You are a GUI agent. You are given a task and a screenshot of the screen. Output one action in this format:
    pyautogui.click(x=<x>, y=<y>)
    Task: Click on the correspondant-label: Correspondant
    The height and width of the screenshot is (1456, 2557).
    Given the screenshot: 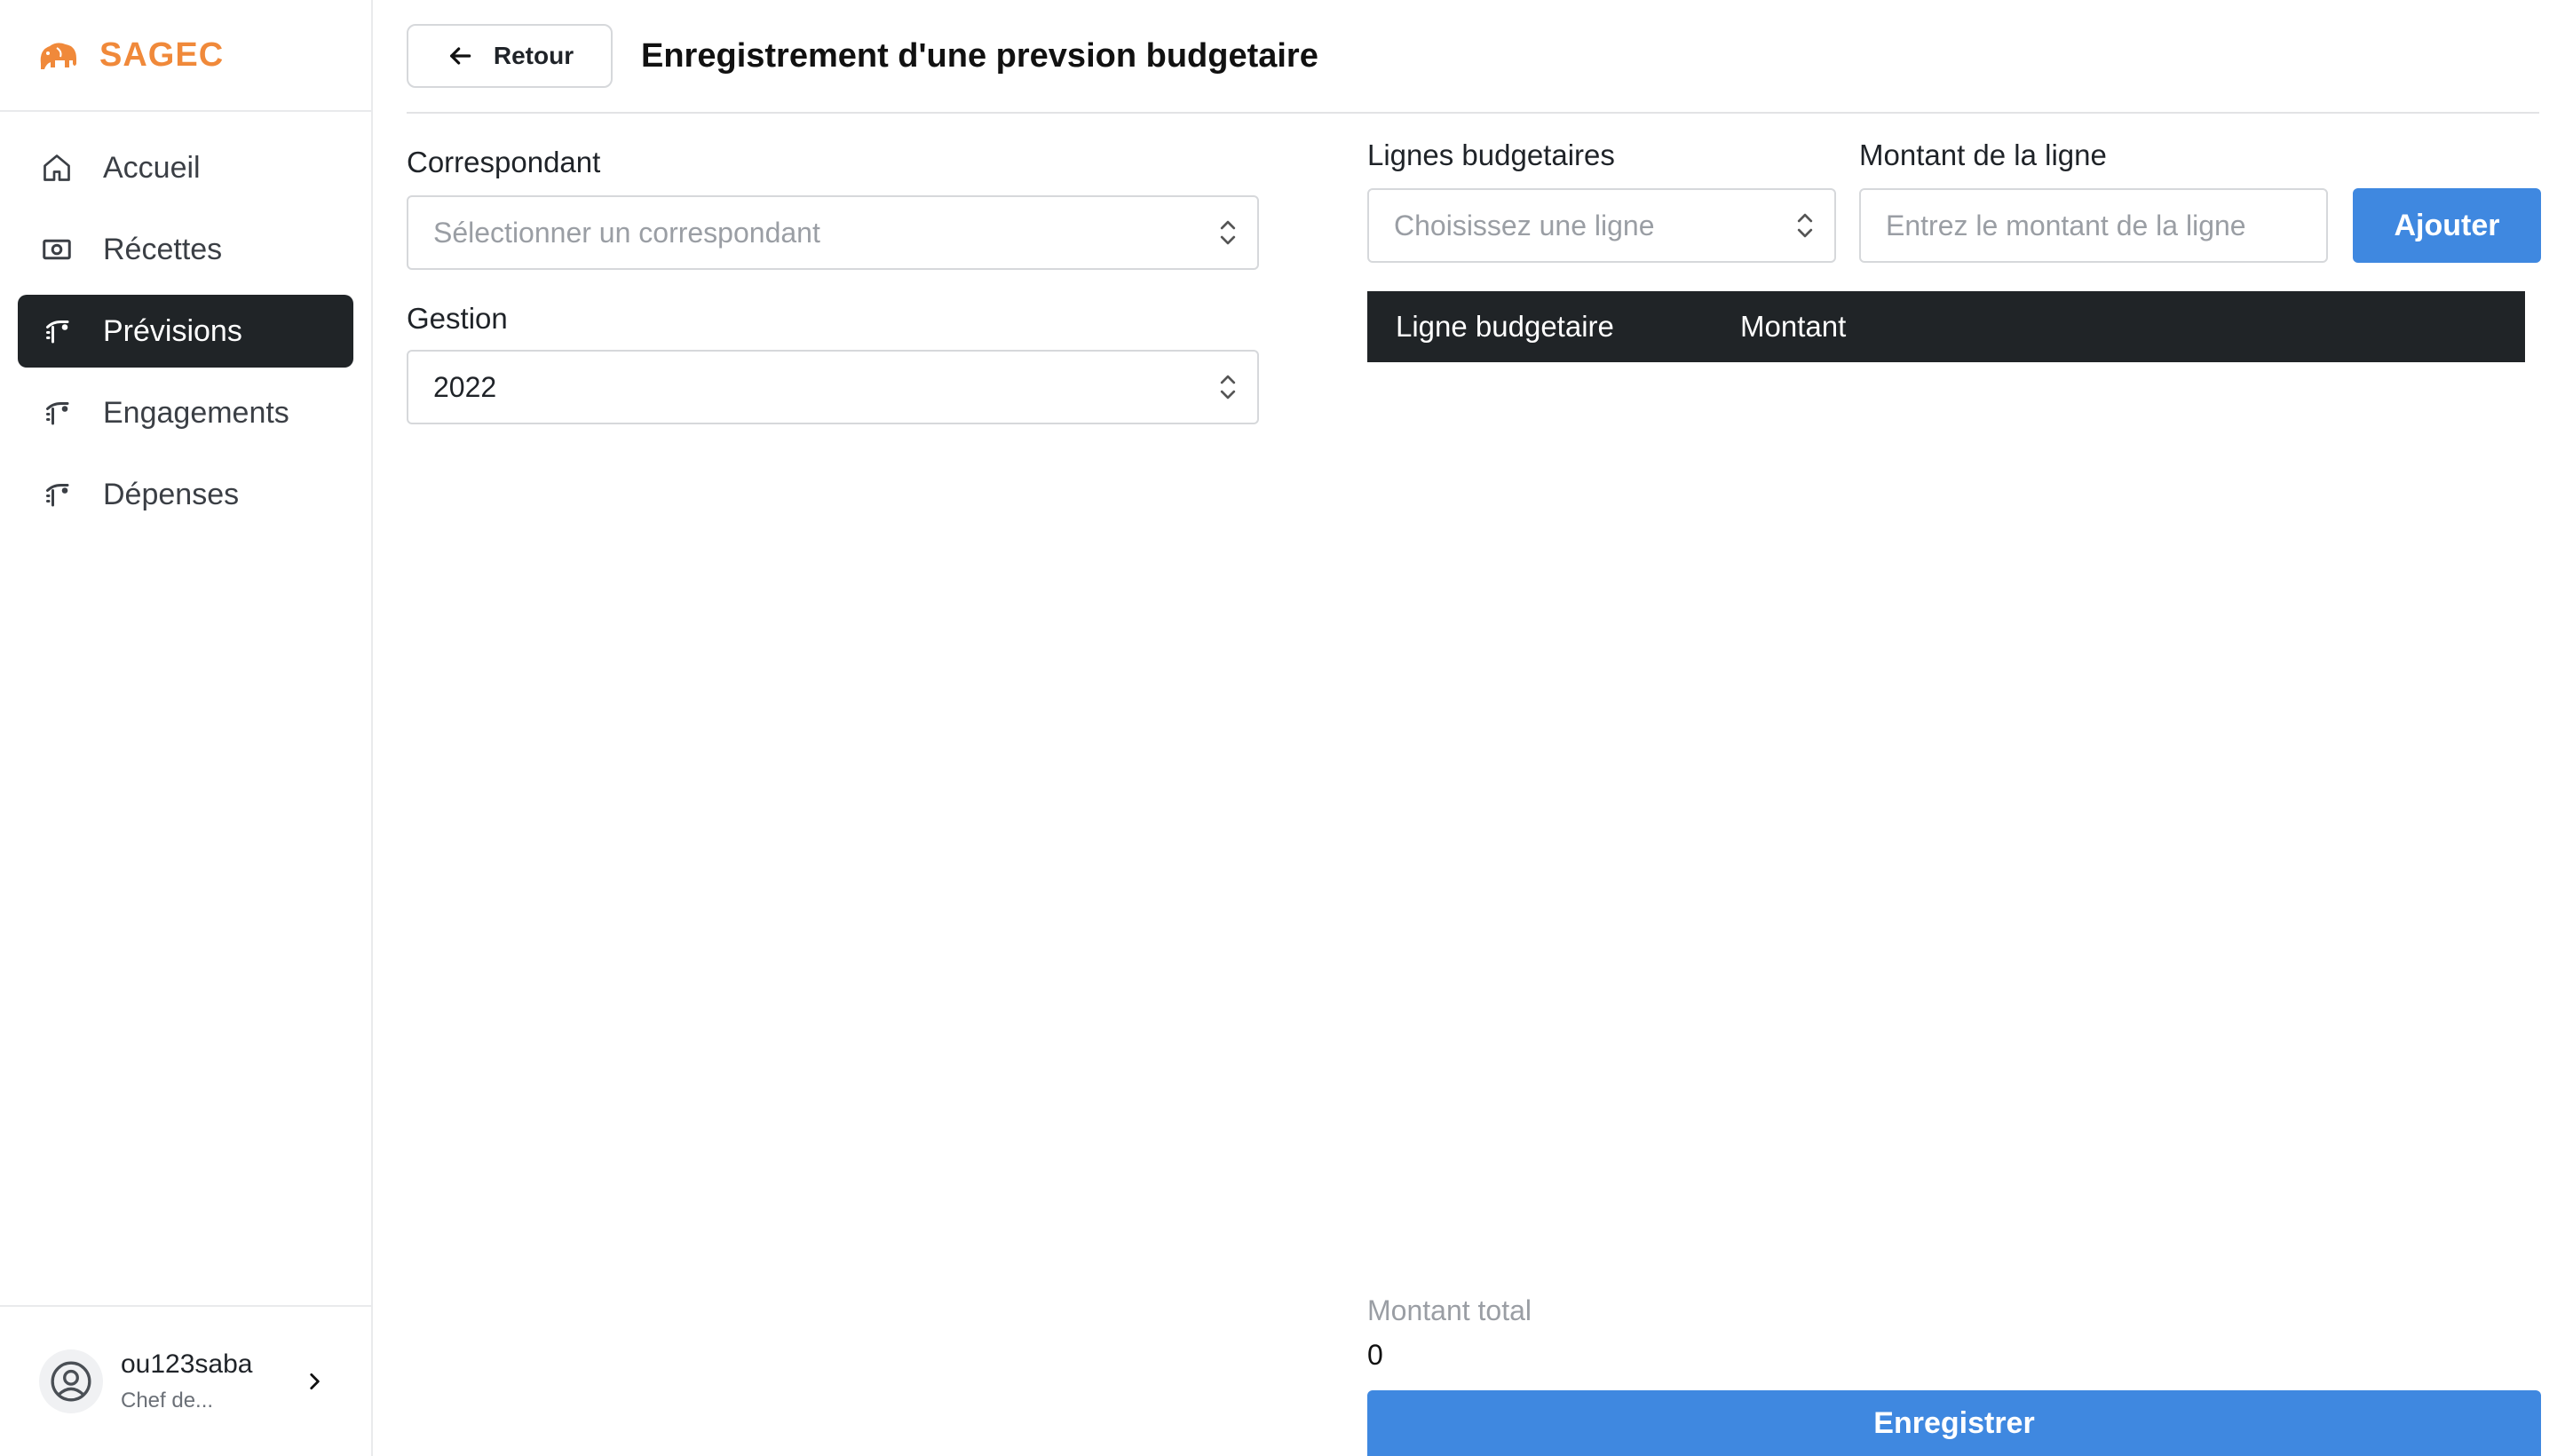 What is the action you would take?
    pyautogui.click(x=504, y=162)
    